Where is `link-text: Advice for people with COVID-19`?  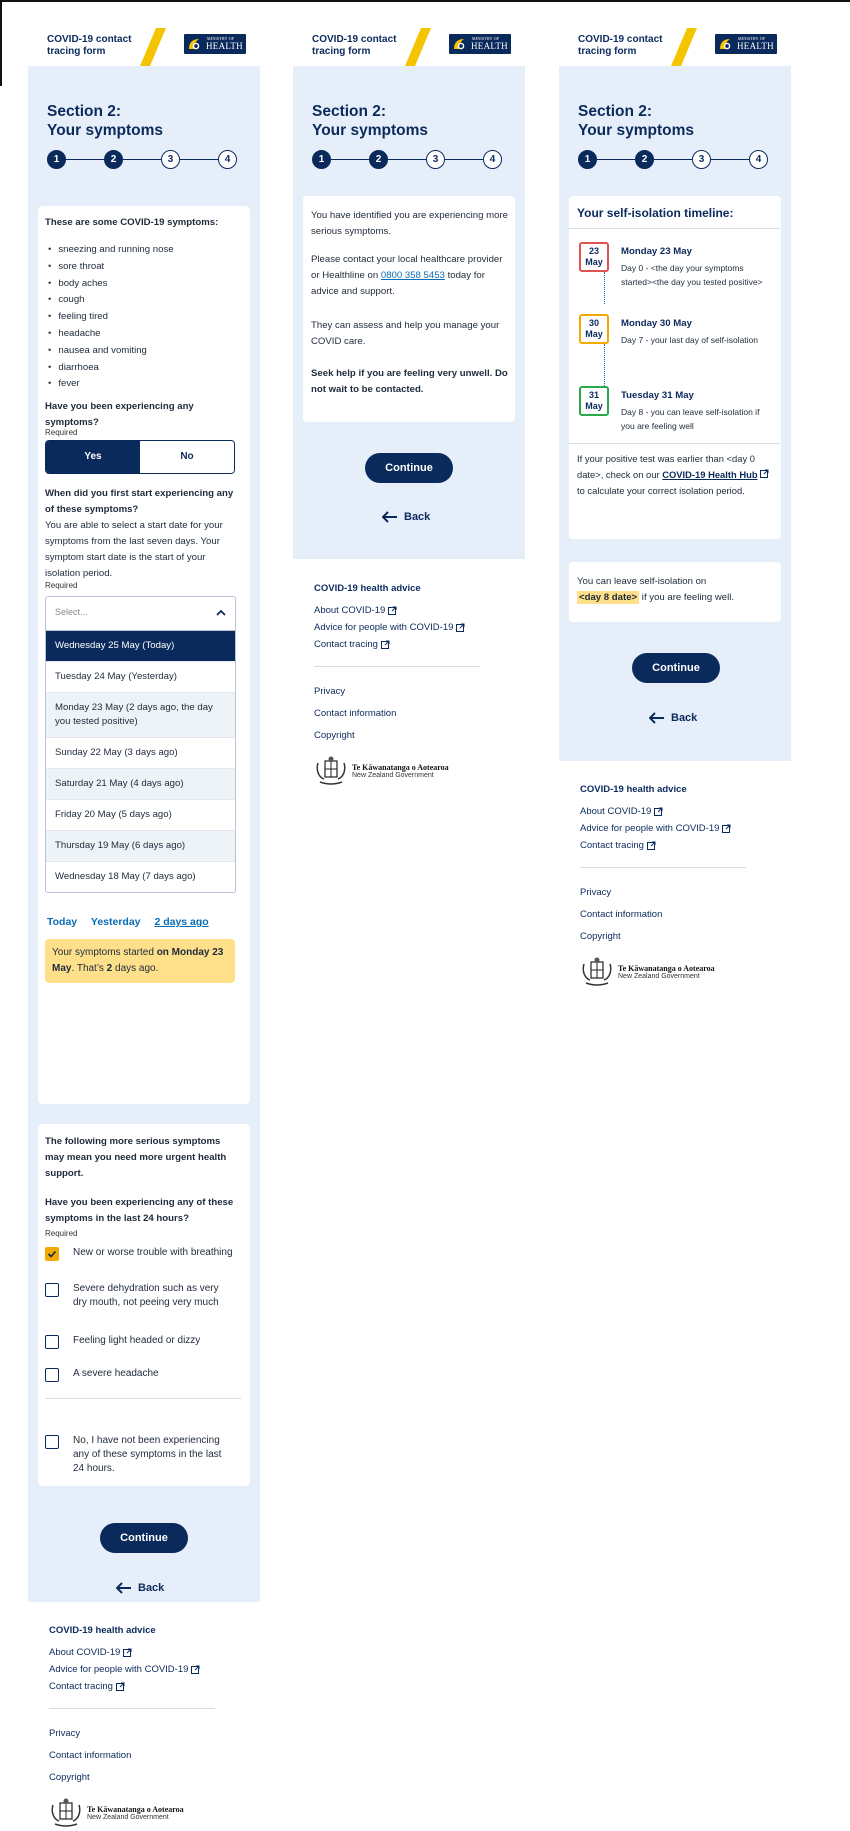 link-text: Advice for people with COVID-19 is located at coordinates (384, 627).